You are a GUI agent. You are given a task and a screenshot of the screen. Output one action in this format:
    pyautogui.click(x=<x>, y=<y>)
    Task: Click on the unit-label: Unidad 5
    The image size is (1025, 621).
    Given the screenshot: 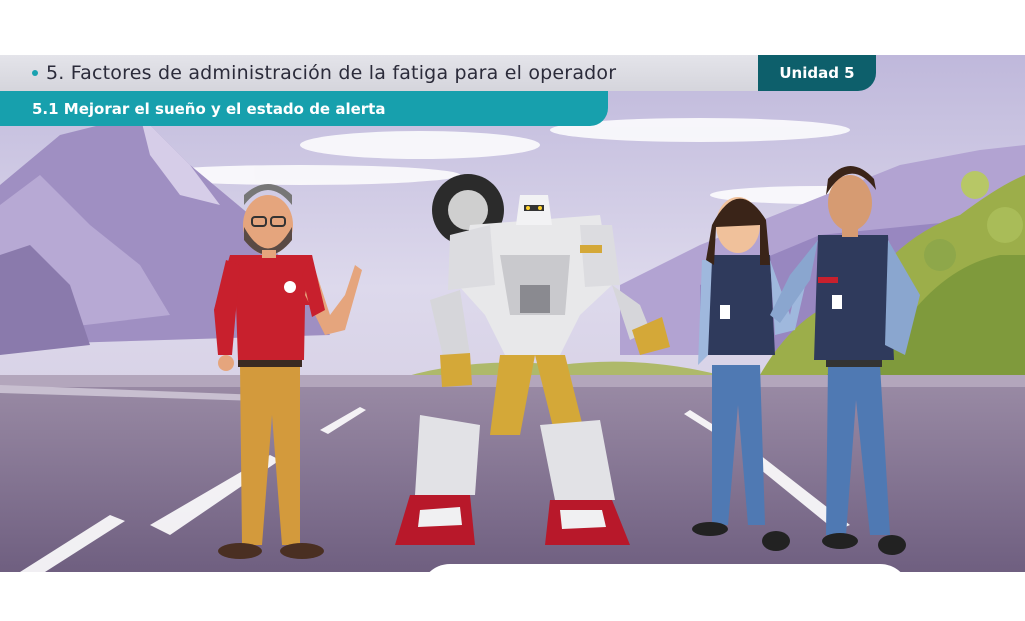 What is the action you would take?
    pyautogui.click(x=817, y=73)
    